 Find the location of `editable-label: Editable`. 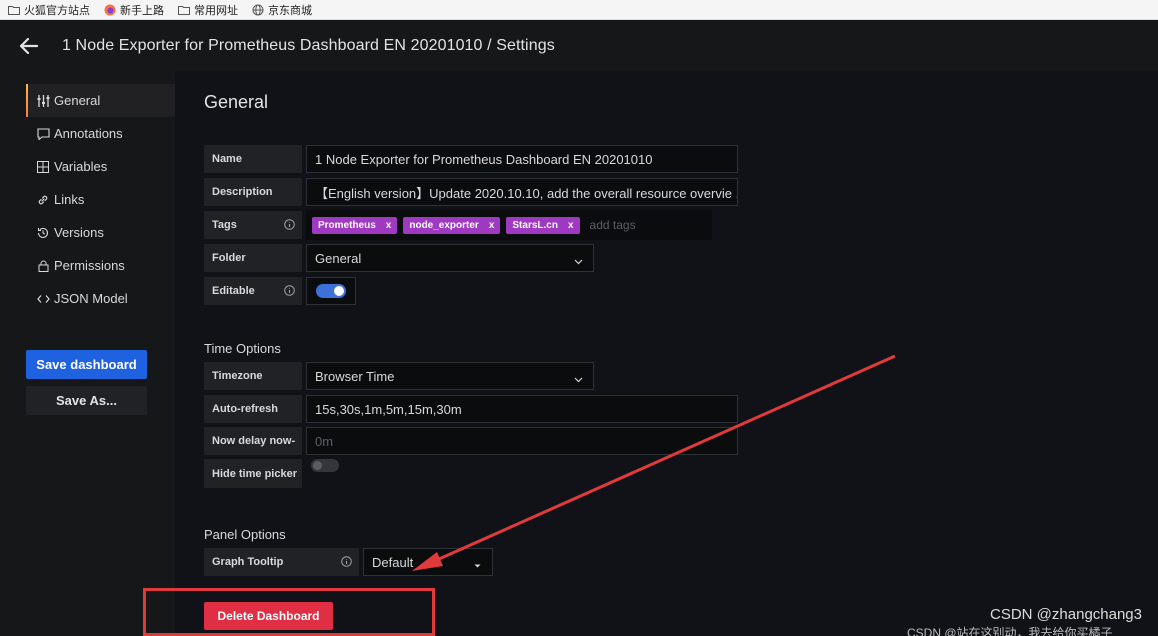

editable-label: Editable is located at coordinates (253, 291).